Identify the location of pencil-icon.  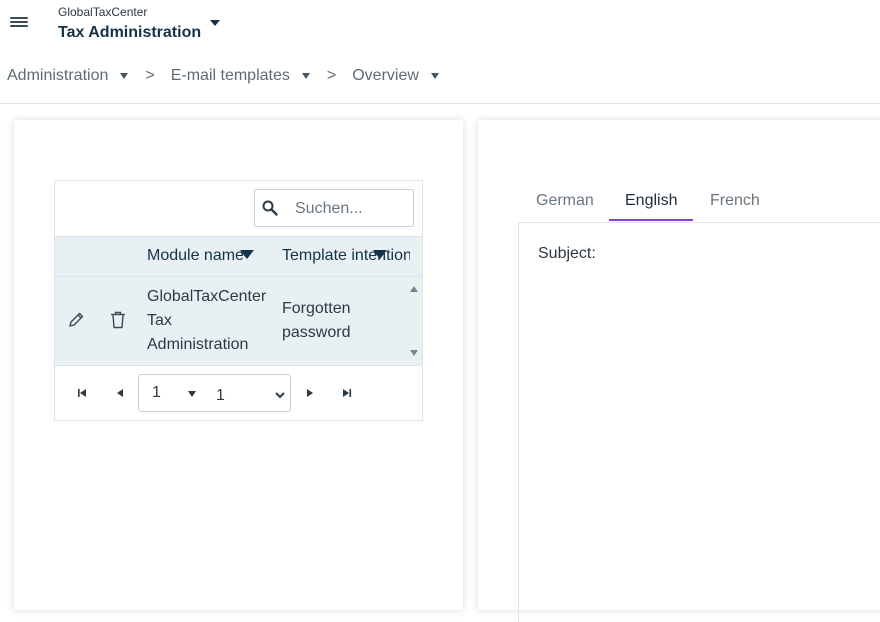
(76, 320).